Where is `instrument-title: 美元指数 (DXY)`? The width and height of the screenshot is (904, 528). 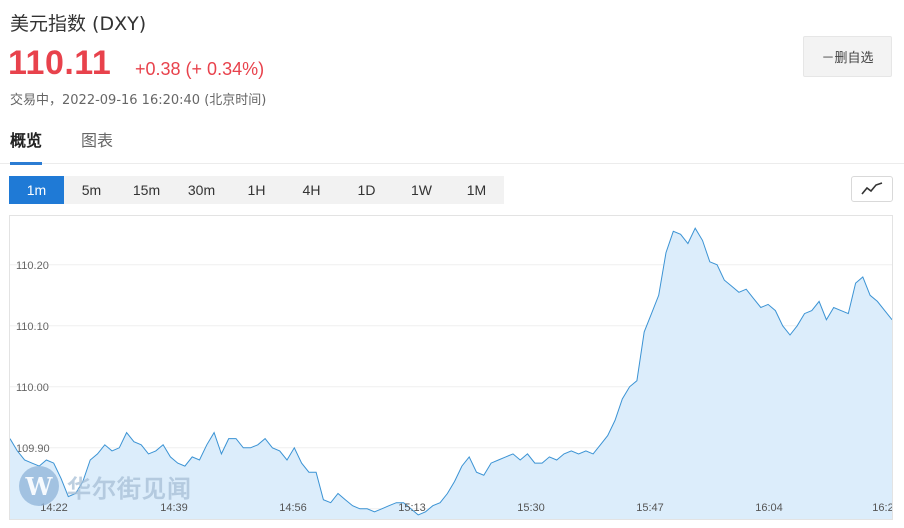 instrument-title: 美元指数 (DXY) is located at coordinates (78, 24).